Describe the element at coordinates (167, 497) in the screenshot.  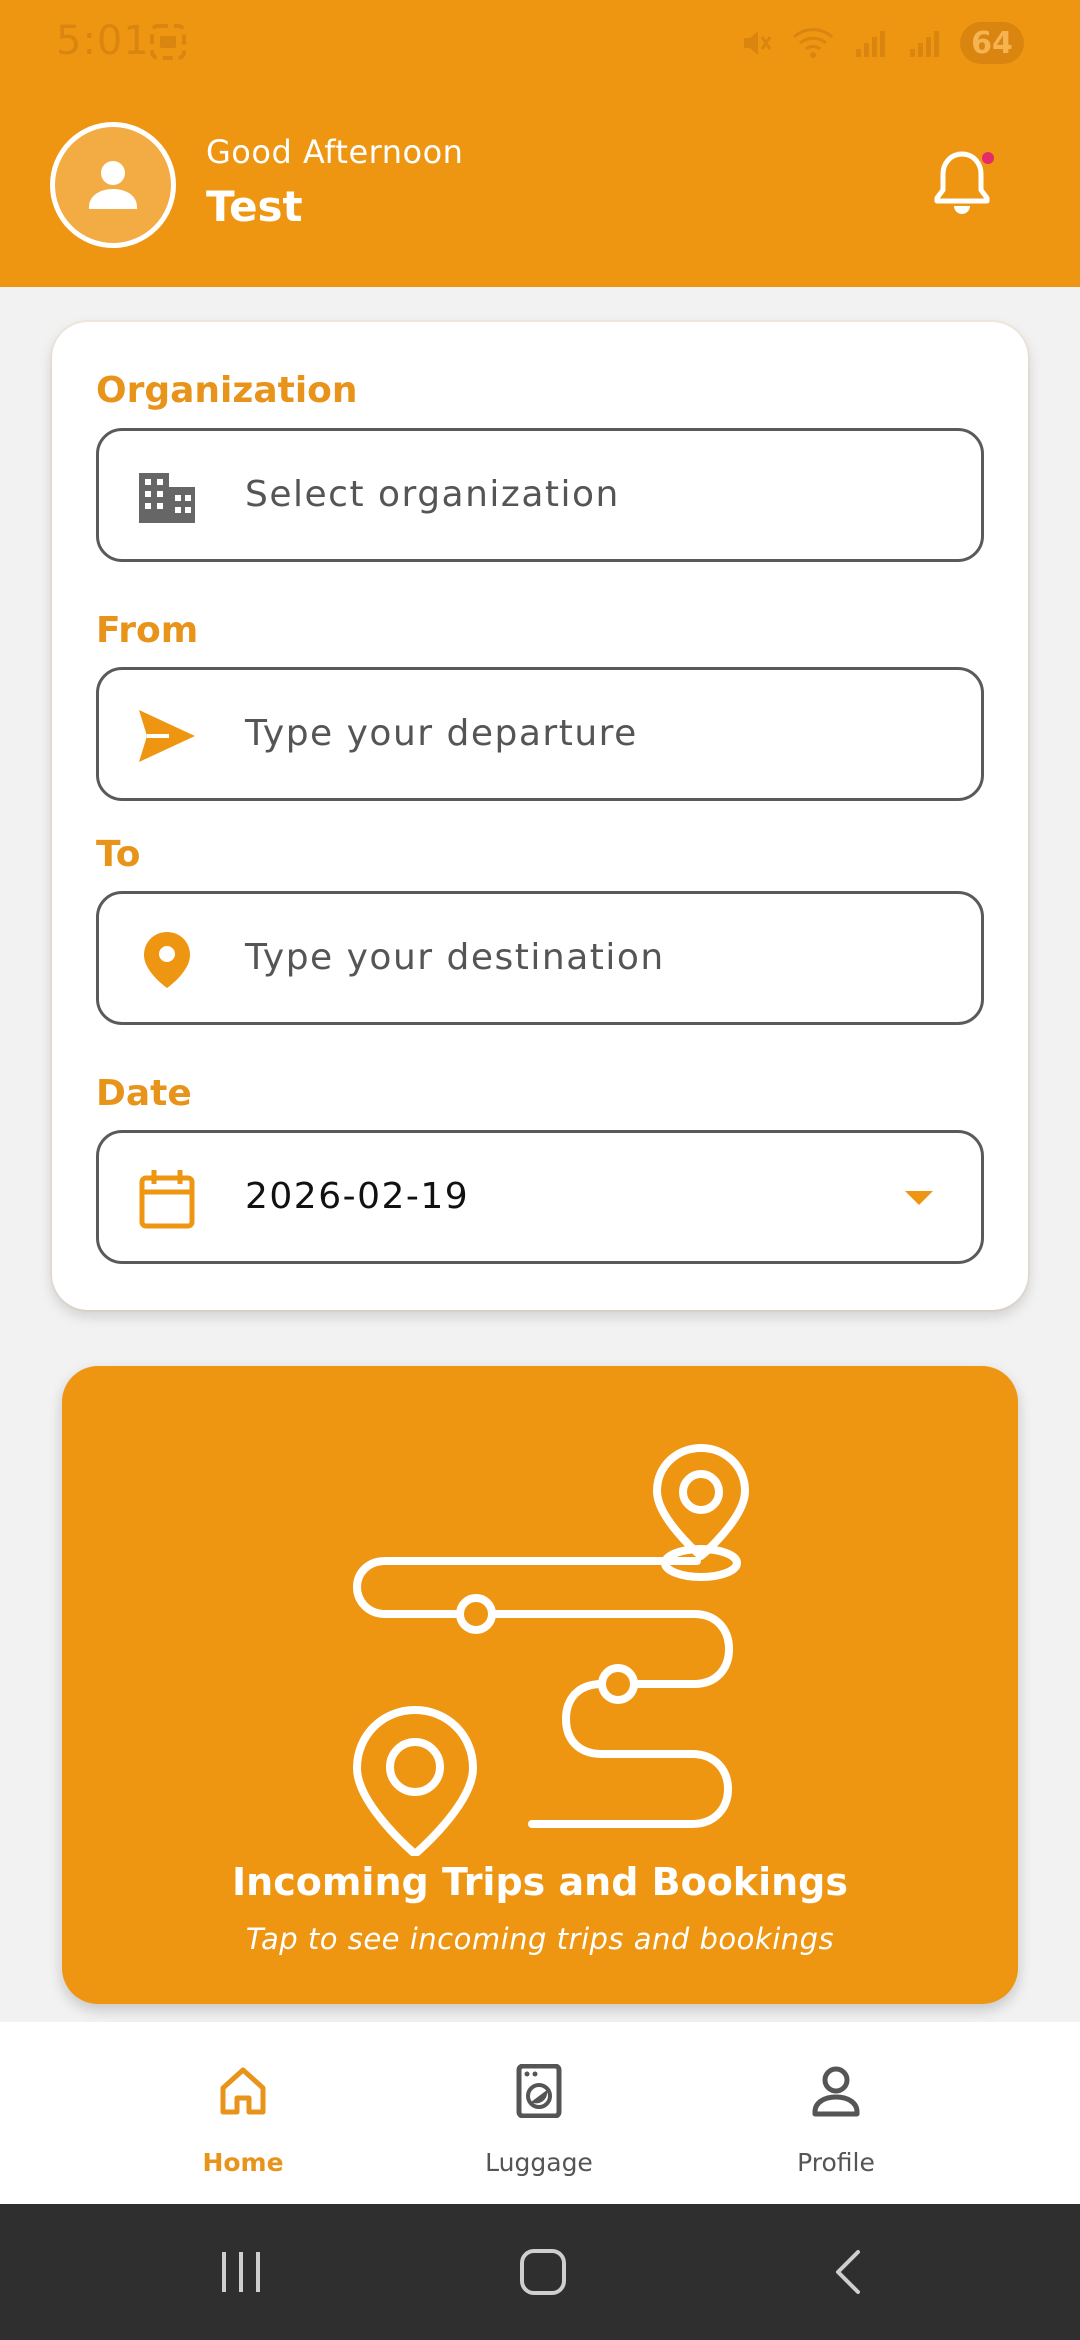
I see `building-icon` at that location.